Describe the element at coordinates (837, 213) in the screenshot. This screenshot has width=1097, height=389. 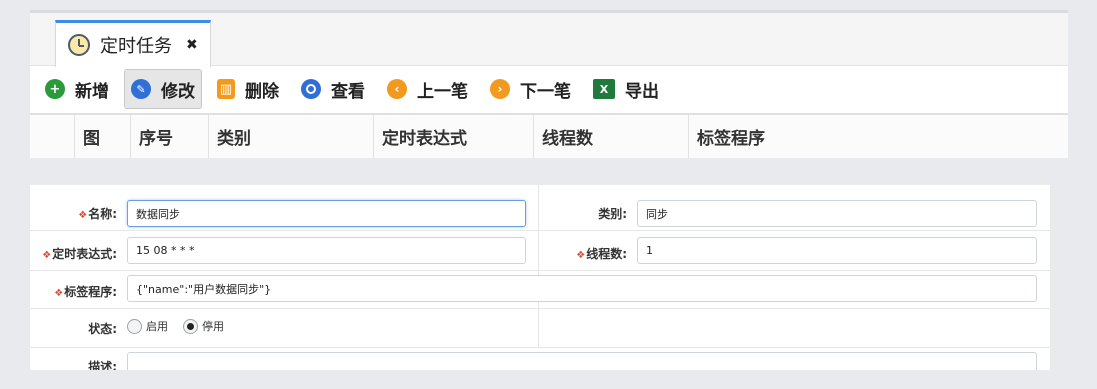
I see `category-input: 同步` at that location.